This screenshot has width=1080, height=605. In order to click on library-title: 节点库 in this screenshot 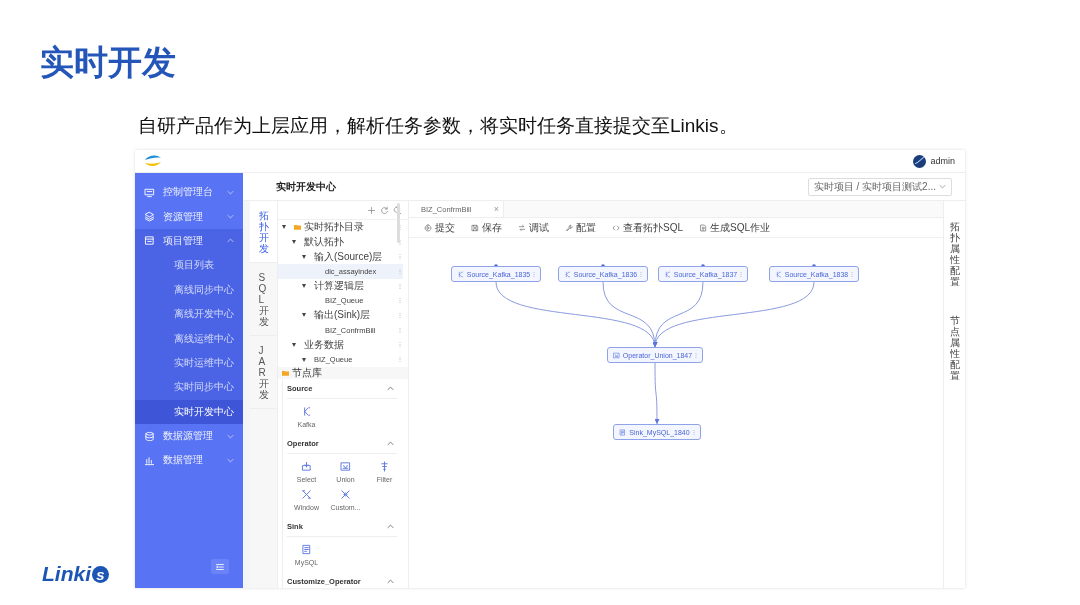, I will do `click(307, 373)`.